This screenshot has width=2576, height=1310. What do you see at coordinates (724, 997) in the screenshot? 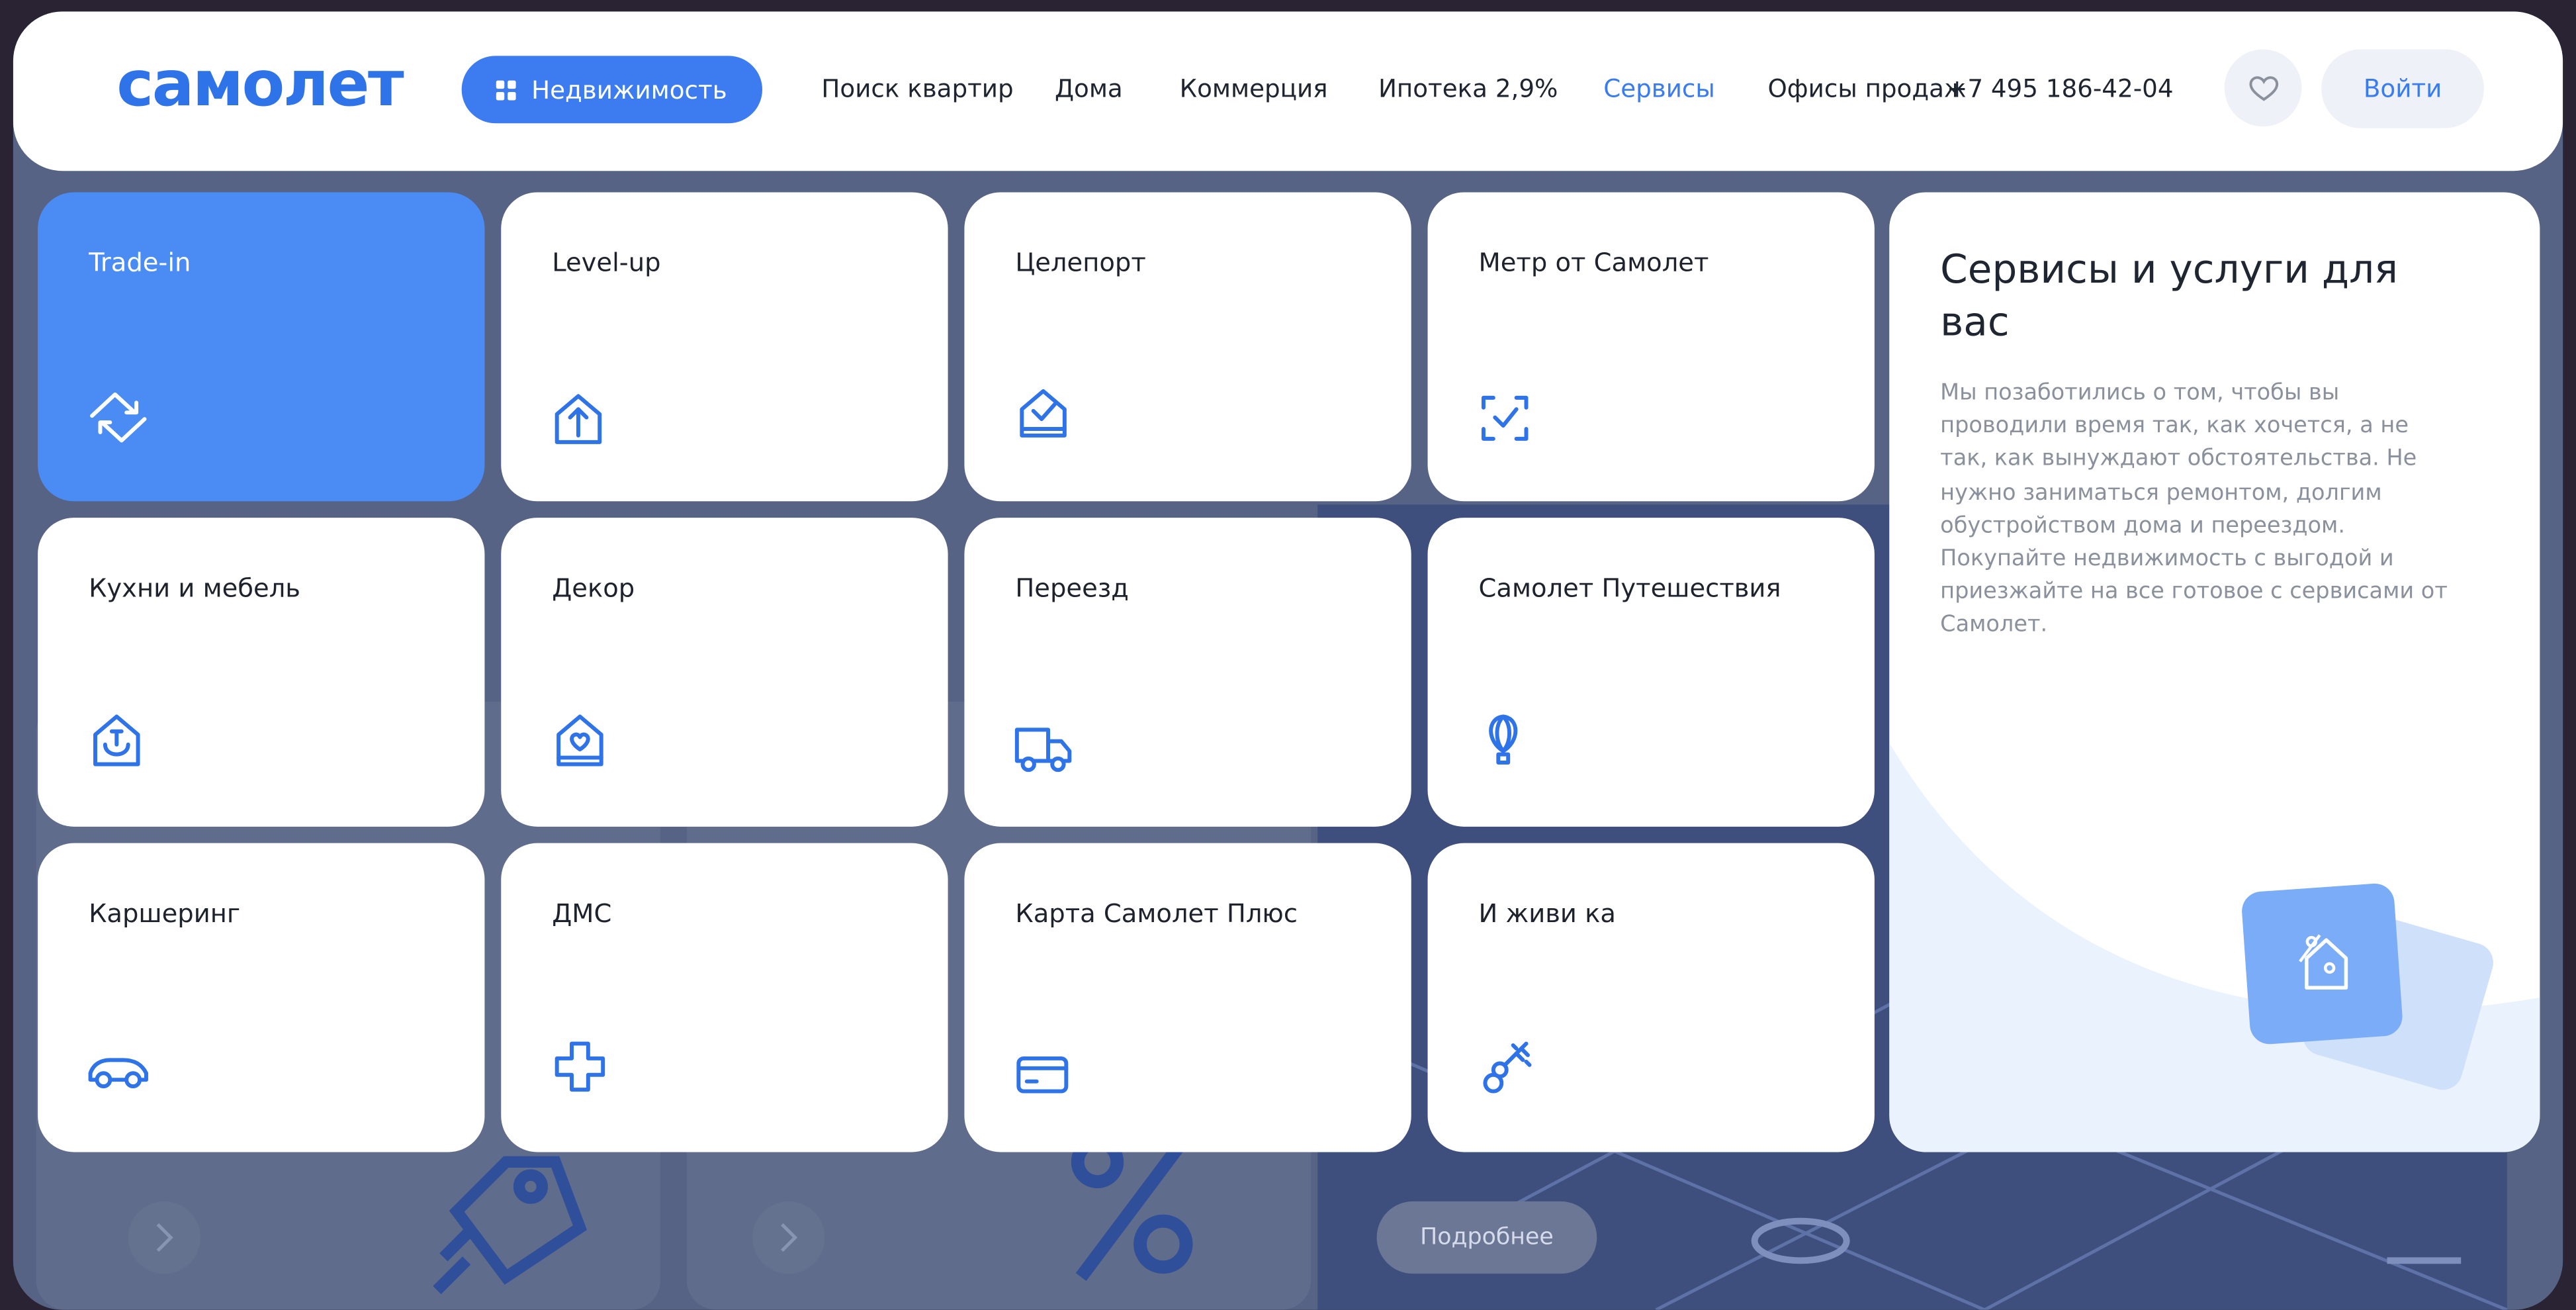
I see `service-card-dms: ДМС` at bounding box center [724, 997].